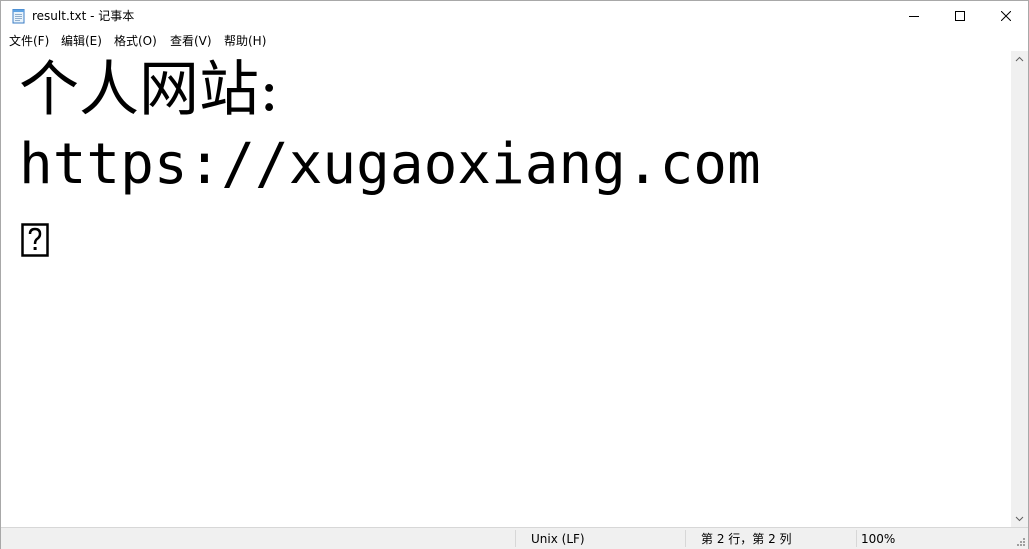 Image resolution: width=1029 pixels, height=549 pixels. Describe the element at coordinates (29, 41) in the screenshot. I see `menu-file: 文件(F)` at that location.